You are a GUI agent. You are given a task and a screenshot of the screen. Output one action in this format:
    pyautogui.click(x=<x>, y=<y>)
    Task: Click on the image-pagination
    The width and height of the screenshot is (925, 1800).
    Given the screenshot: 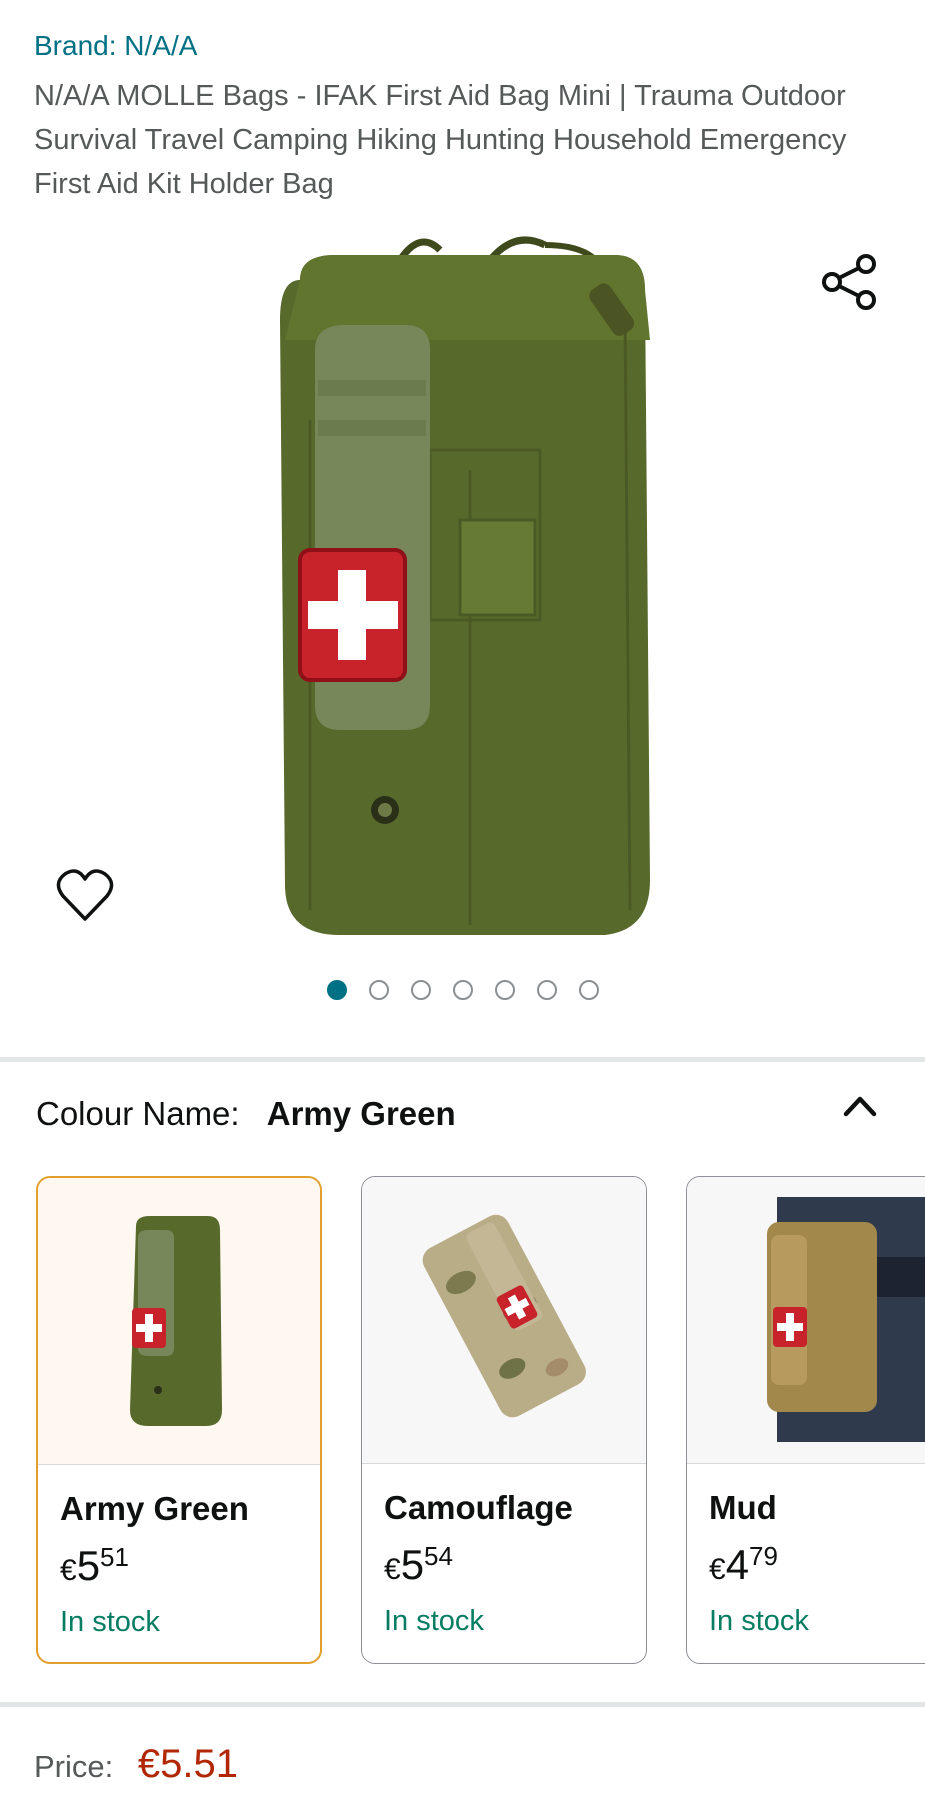 What is the action you would take?
    pyautogui.click(x=462, y=994)
    